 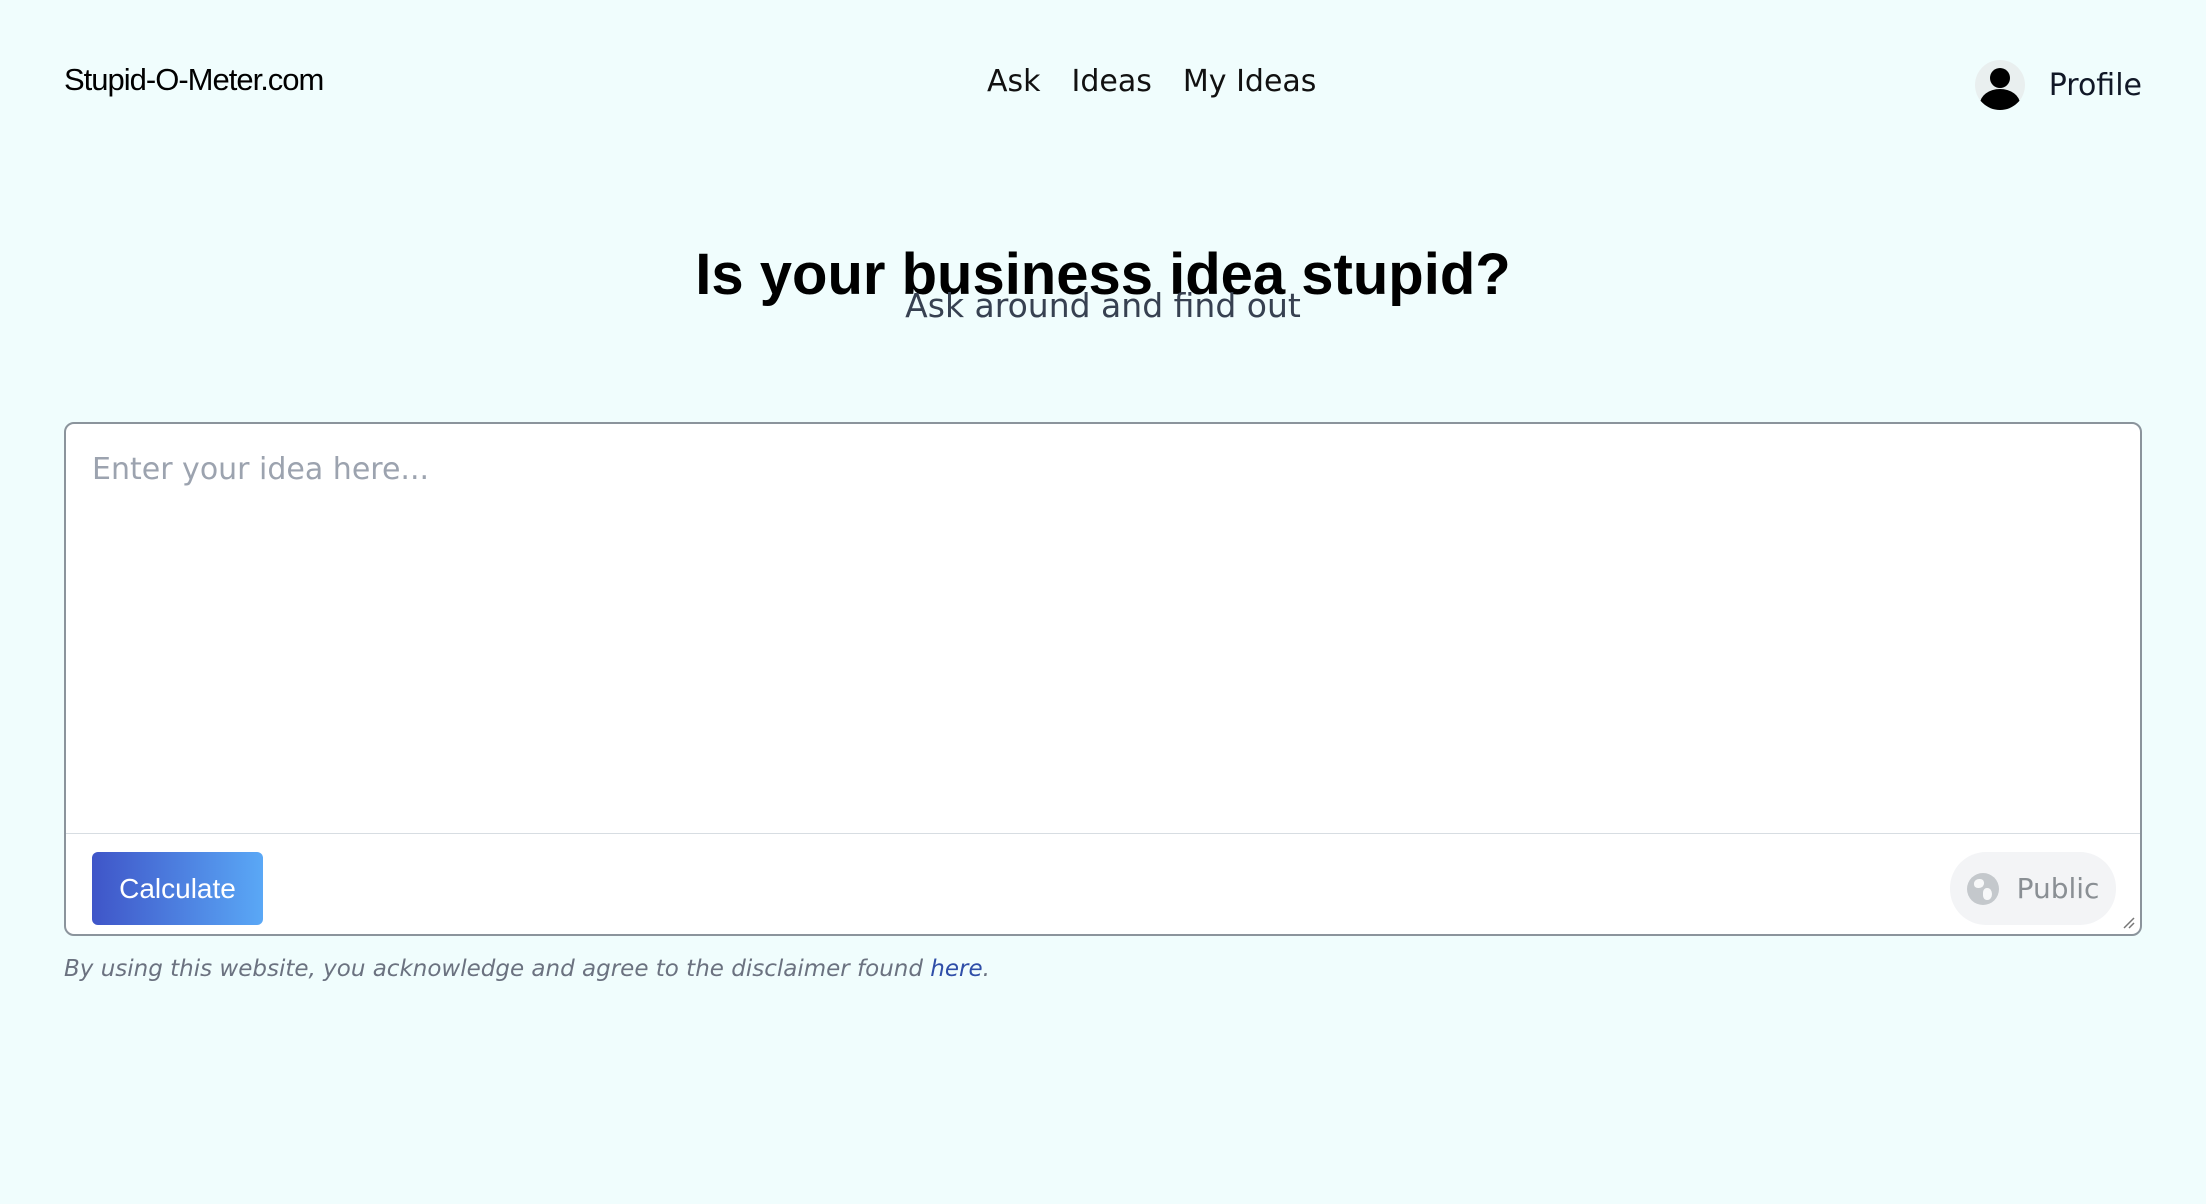 What do you see at coordinates (1999, 78) in the screenshot?
I see `user-head-shape` at bounding box center [1999, 78].